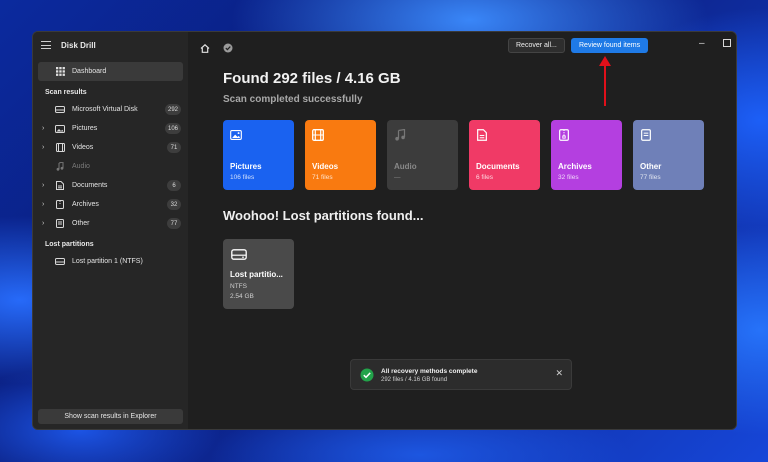  I want to click on sidebar-item-label: Lost partition 1 (NTFS), so click(107, 261).